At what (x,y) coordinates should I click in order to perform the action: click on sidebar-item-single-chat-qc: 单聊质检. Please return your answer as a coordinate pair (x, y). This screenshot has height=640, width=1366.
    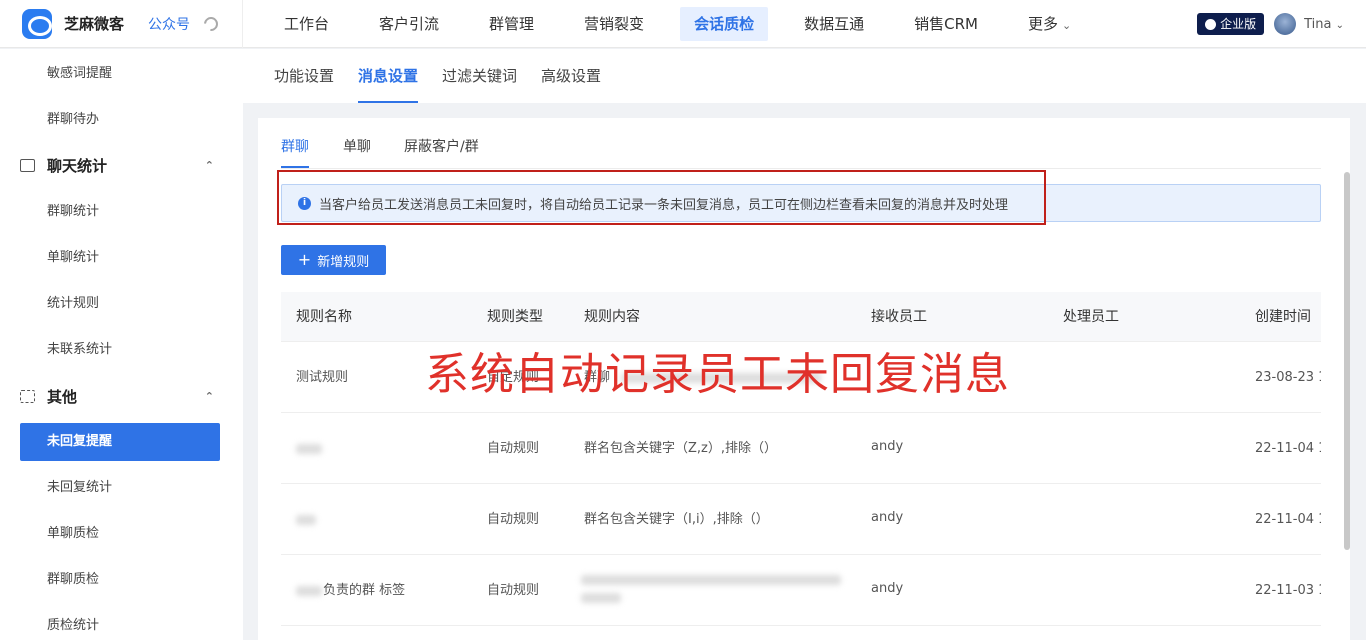
    Looking at the image, I should click on (120, 534).